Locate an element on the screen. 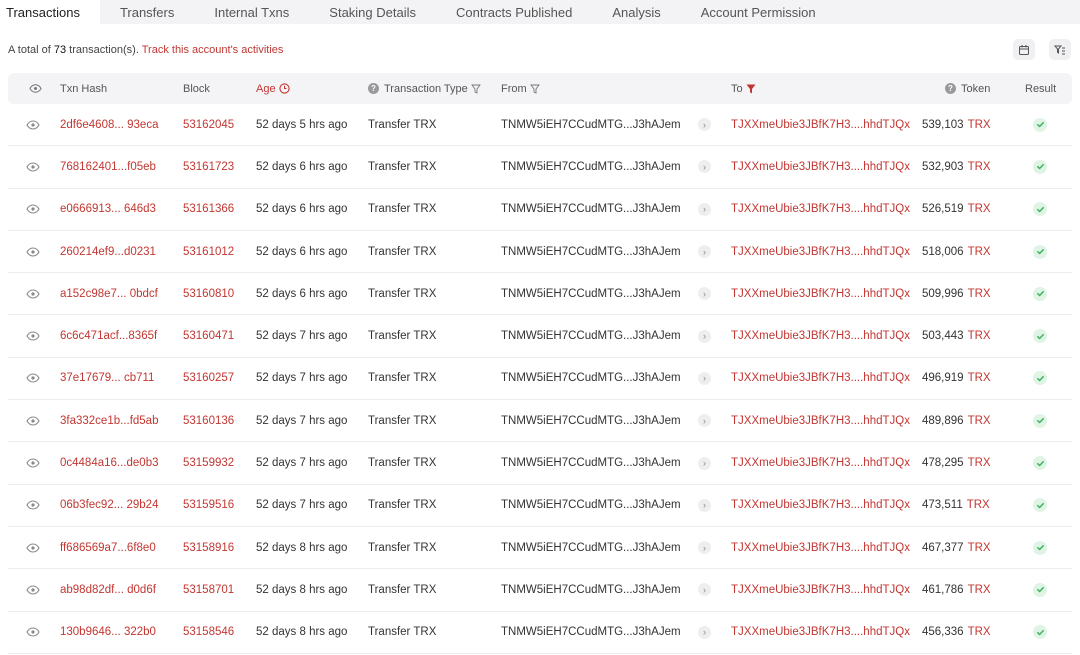 The width and height of the screenshot is (1080, 655). filter-active-icon is located at coordinates (751, 89).